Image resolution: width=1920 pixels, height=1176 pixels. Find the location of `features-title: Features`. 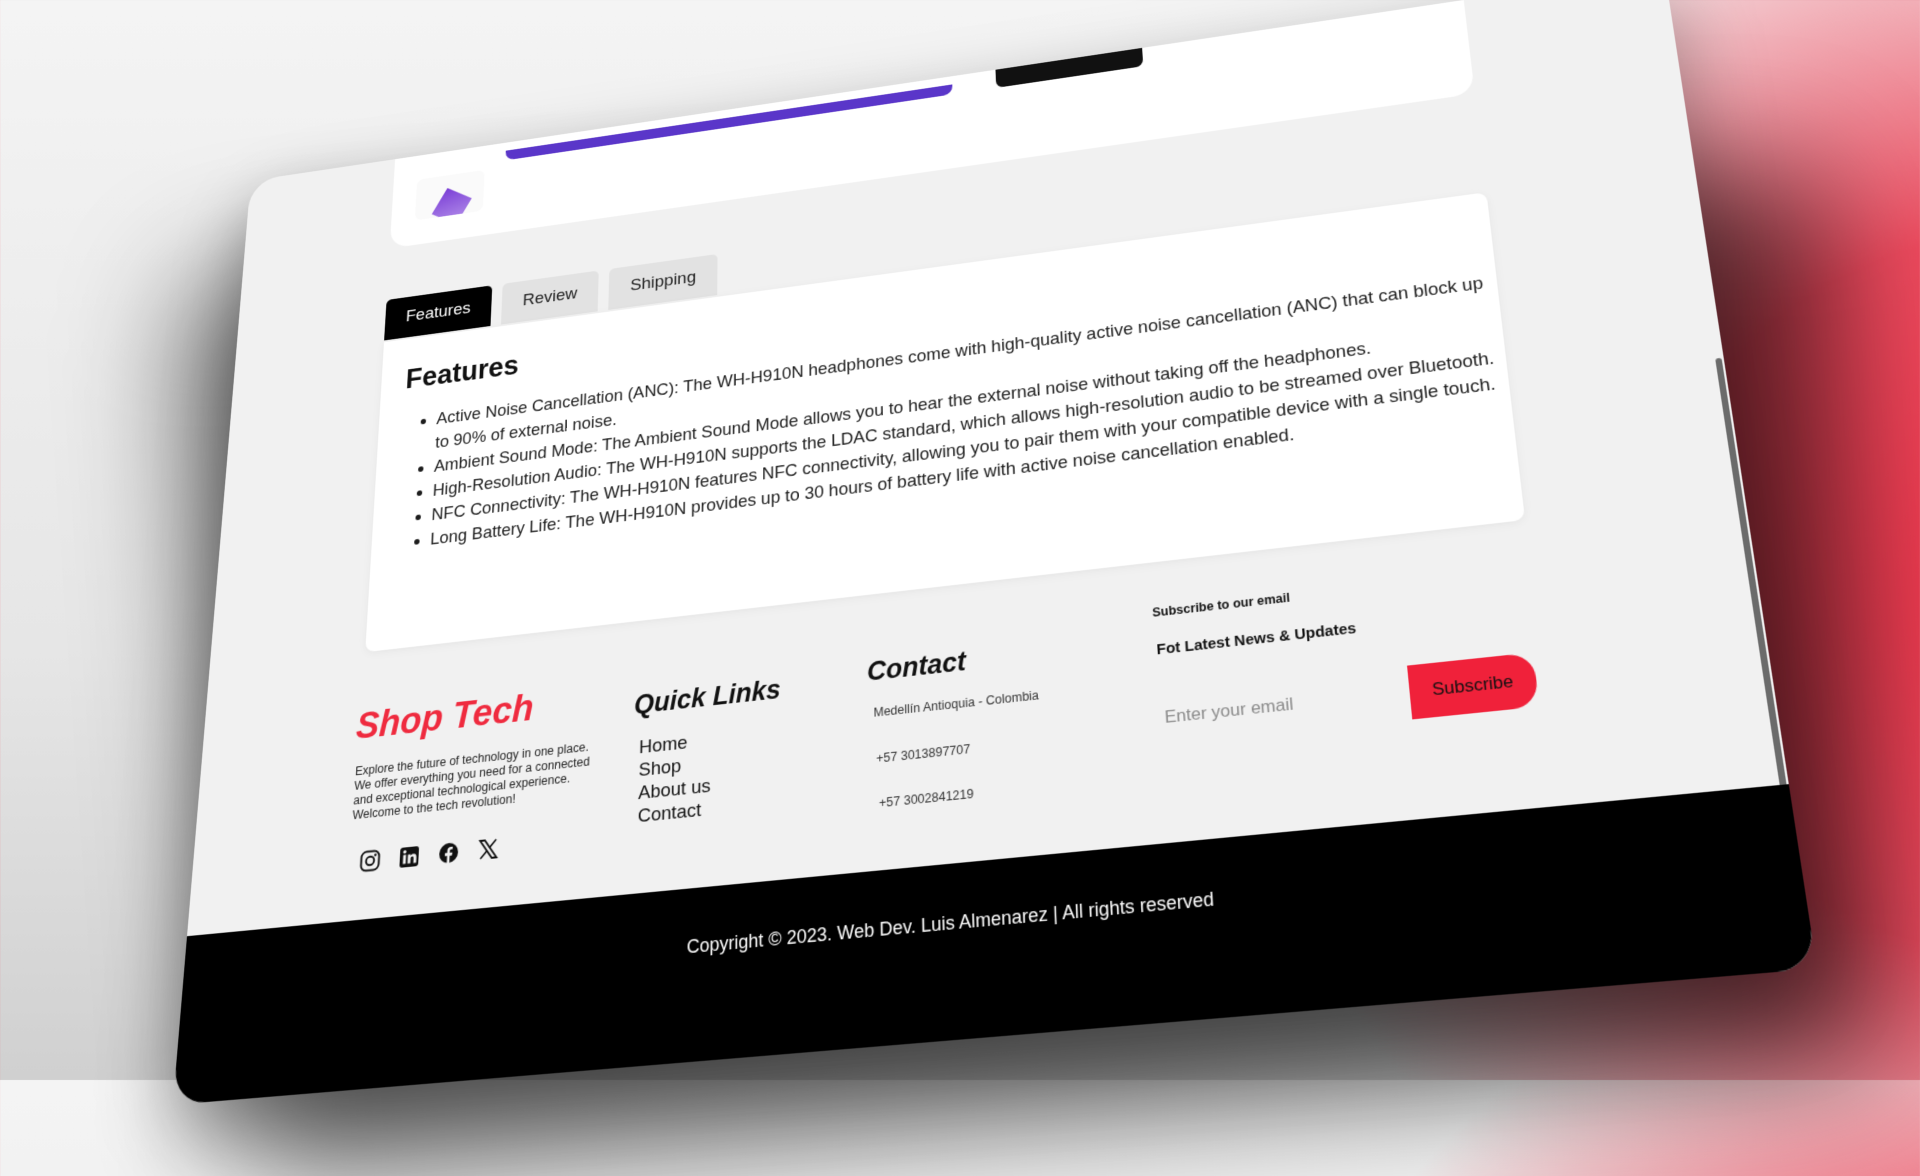

features-title: Features is located at coordinates (462, 372).